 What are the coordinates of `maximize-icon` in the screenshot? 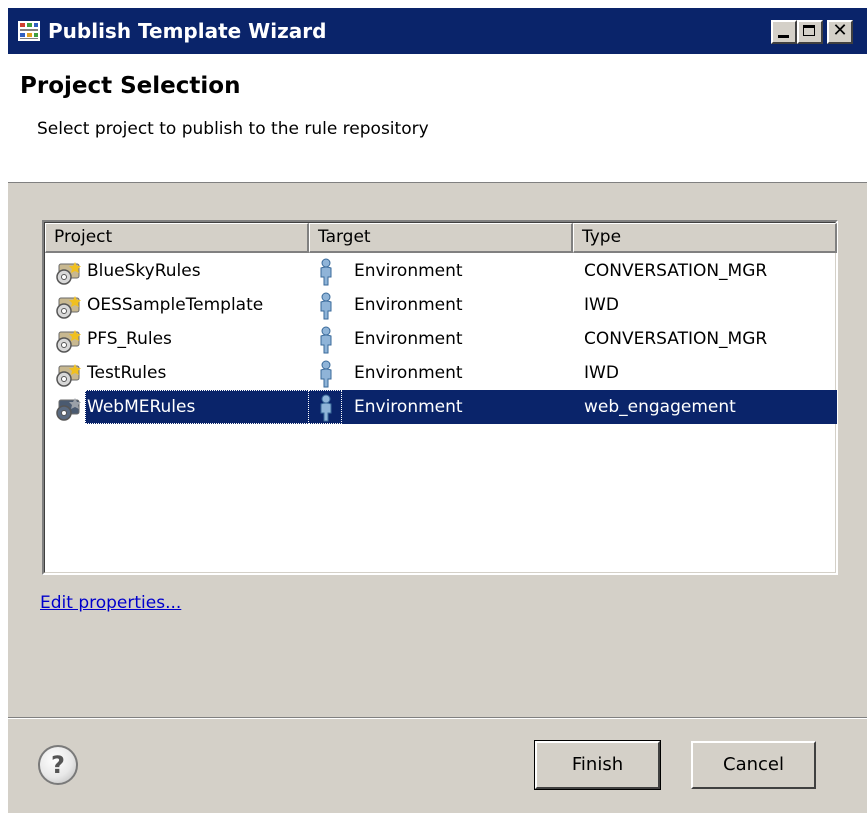 It's located at (809, 30).